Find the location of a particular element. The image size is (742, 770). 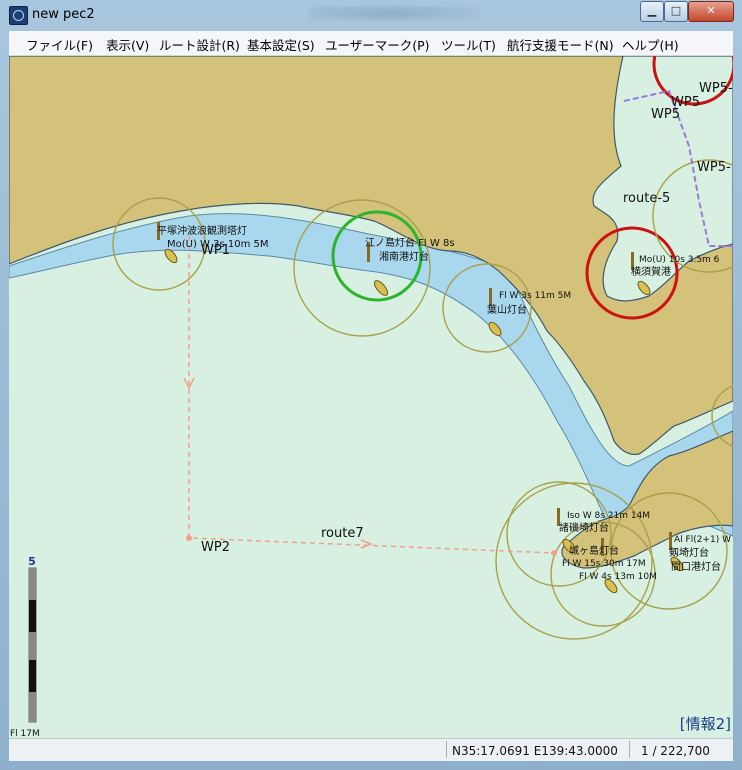

light-name-moroiso: 諸磯埼灯台 is located at coordinates (584, 527).